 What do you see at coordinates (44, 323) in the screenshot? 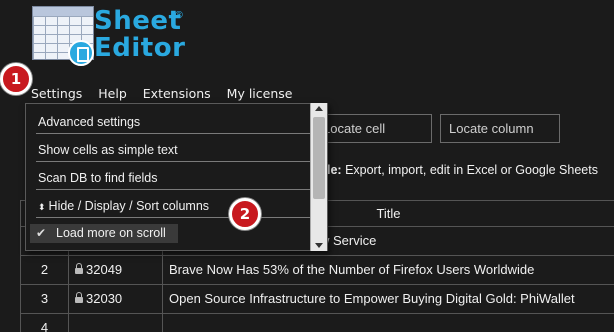
I see `row-number: 4` at bounding box center [44, 323].